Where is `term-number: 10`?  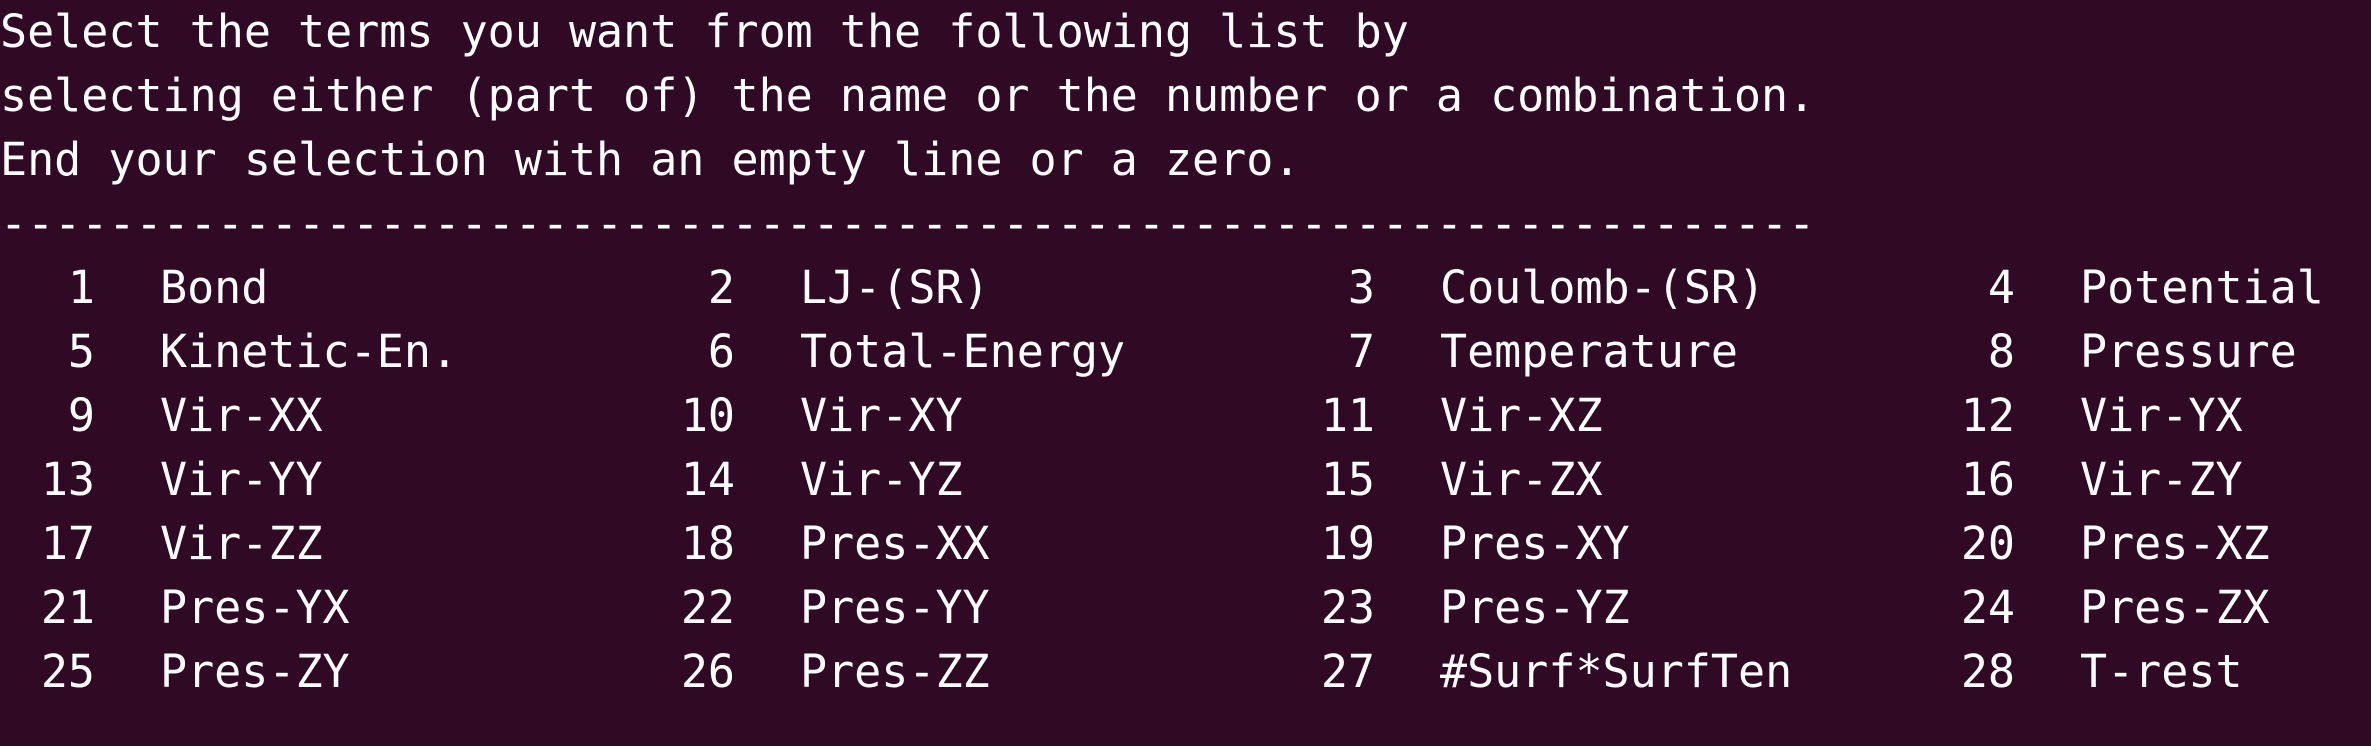
term-number: 10 is located at coordinates (707, 415).